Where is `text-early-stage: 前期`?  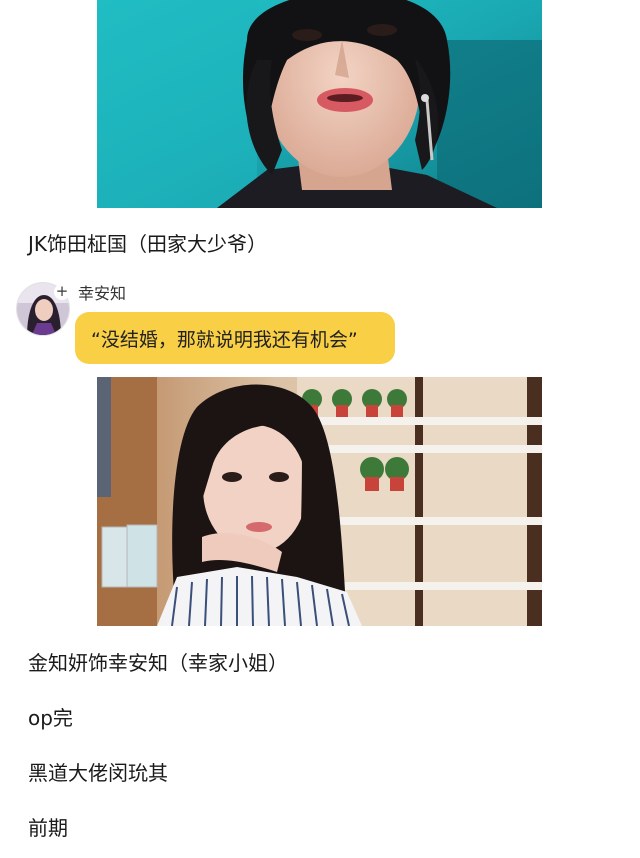
text-early-stage: 前期 is located at coordinates (48, 828).